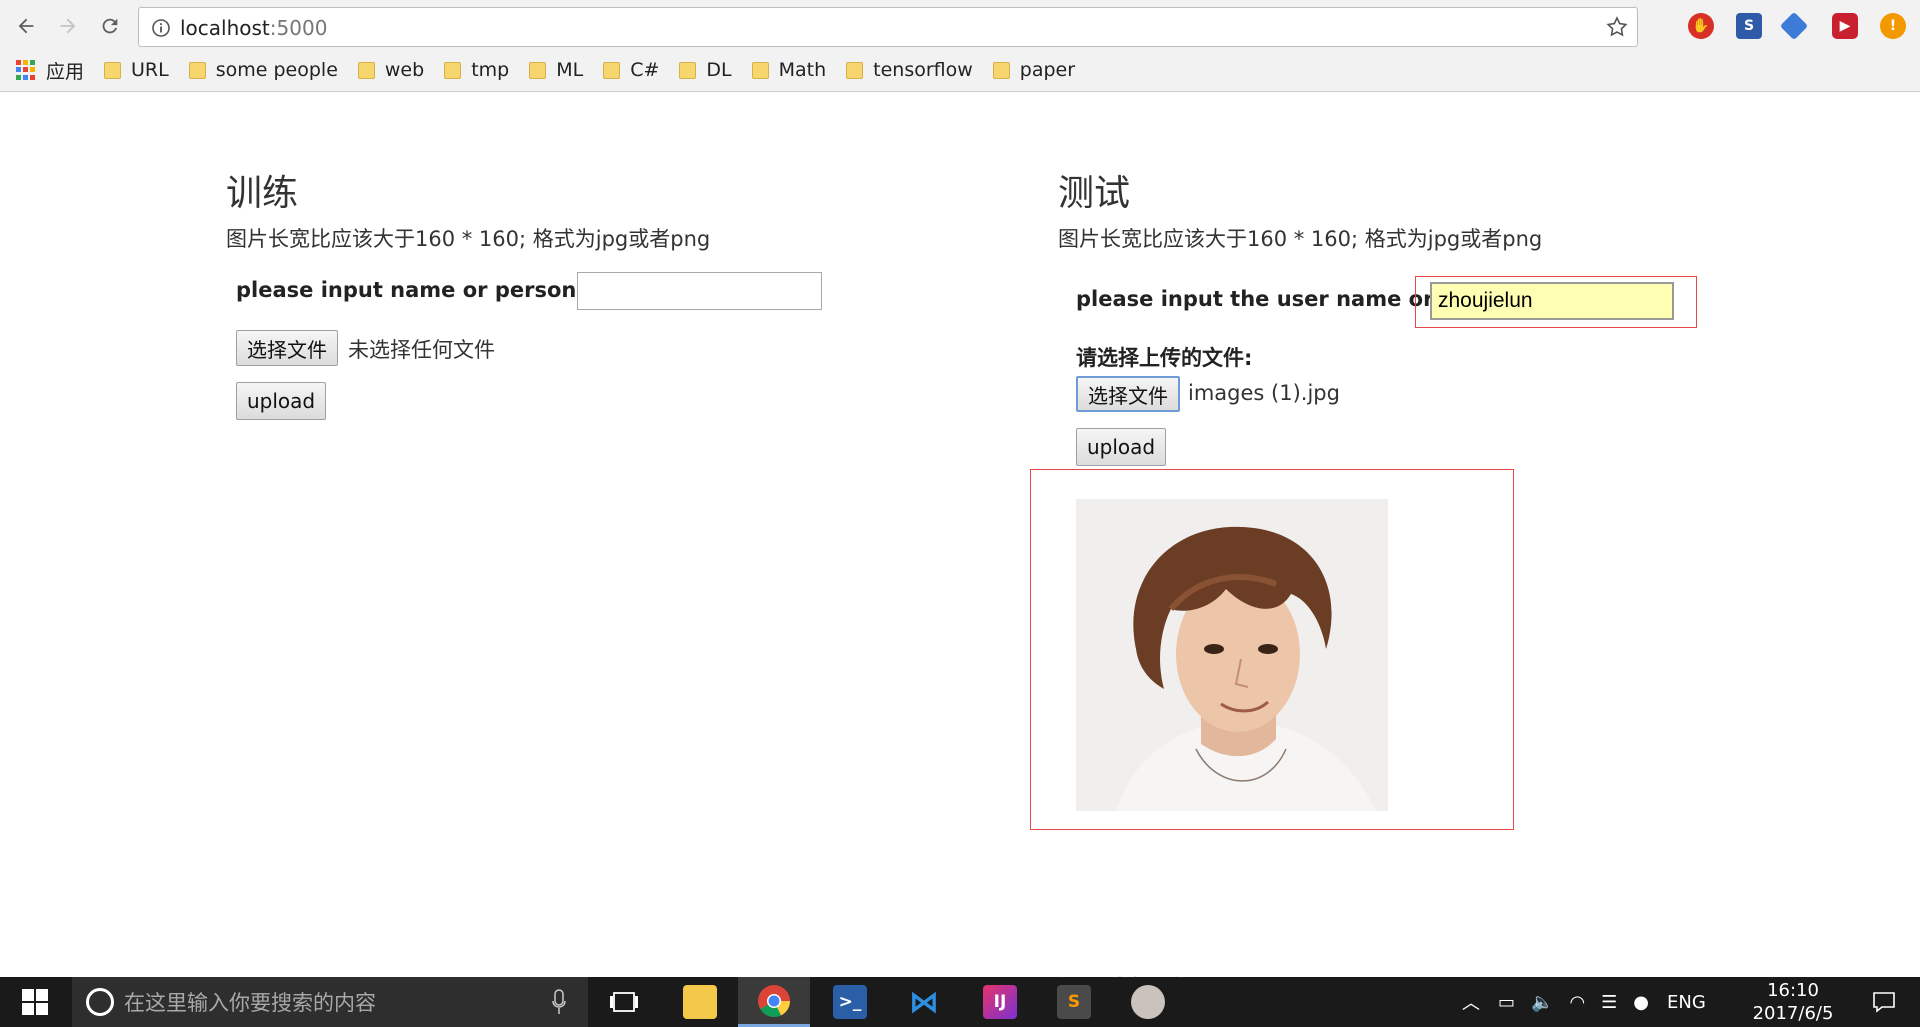 Image resolution: width=1920 pixels, height=1027 pixels. I want to click on uploaded-face-photo, so click(1232, 655).